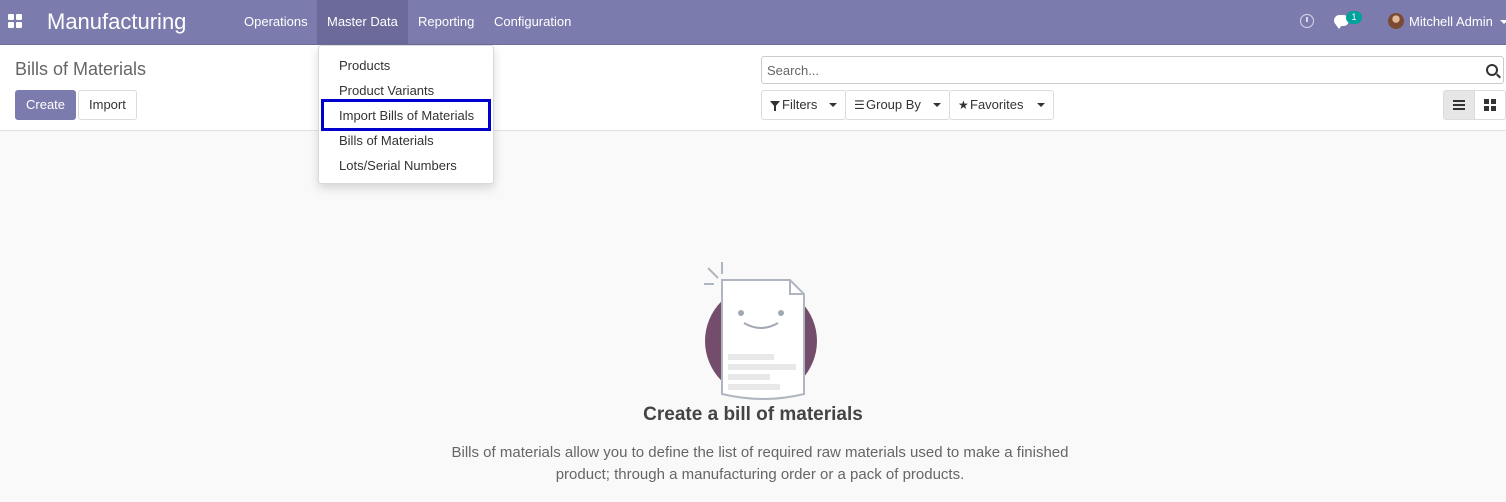 This screenshot has height=502, width=1506. What do you see at coordinates (859, 105) in the screenshot?
I see `bars-icon: ☰` at bounding box center [859, 105].